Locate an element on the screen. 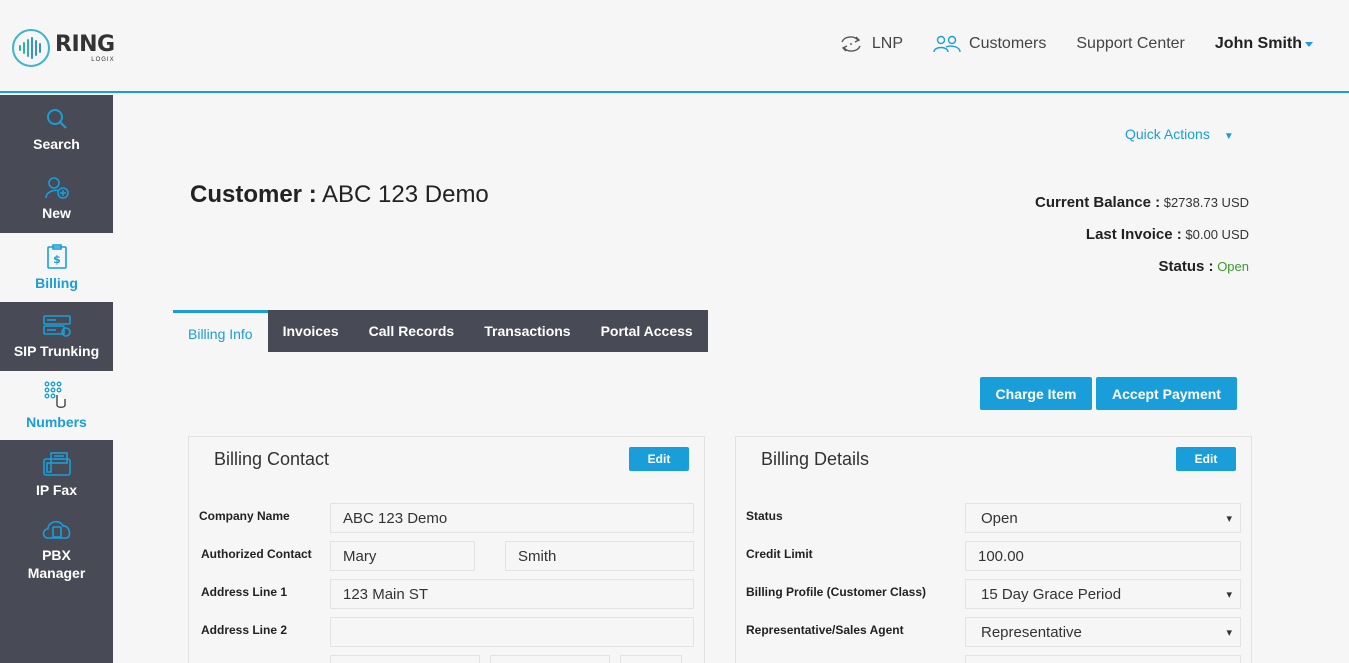  billing-details-title: Billing Details is located at coordinates (815, 459).